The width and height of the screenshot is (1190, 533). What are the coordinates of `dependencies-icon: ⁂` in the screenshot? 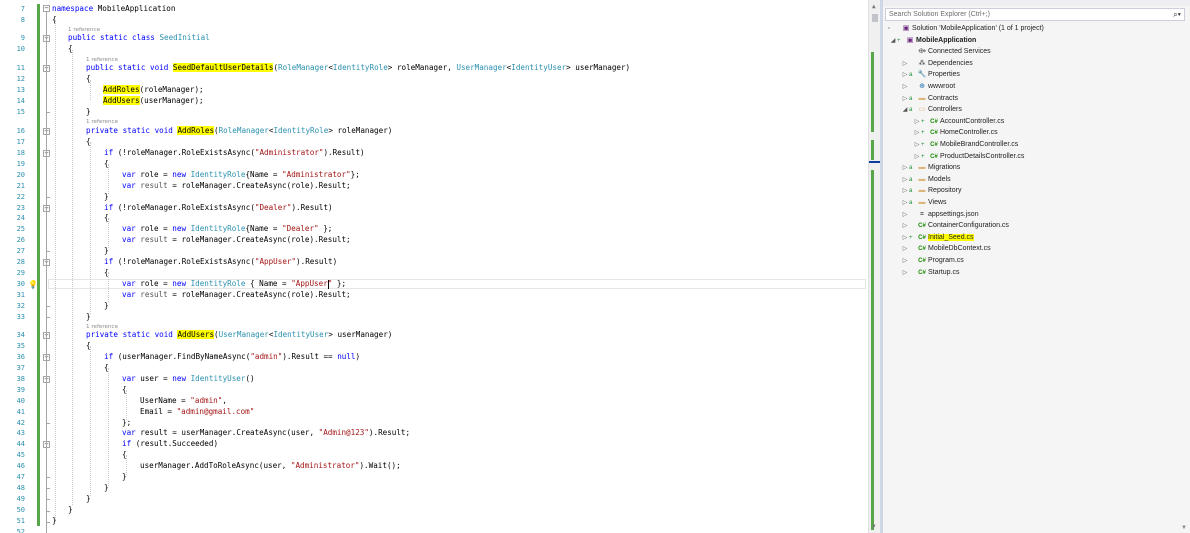 It's located at (922, 63).